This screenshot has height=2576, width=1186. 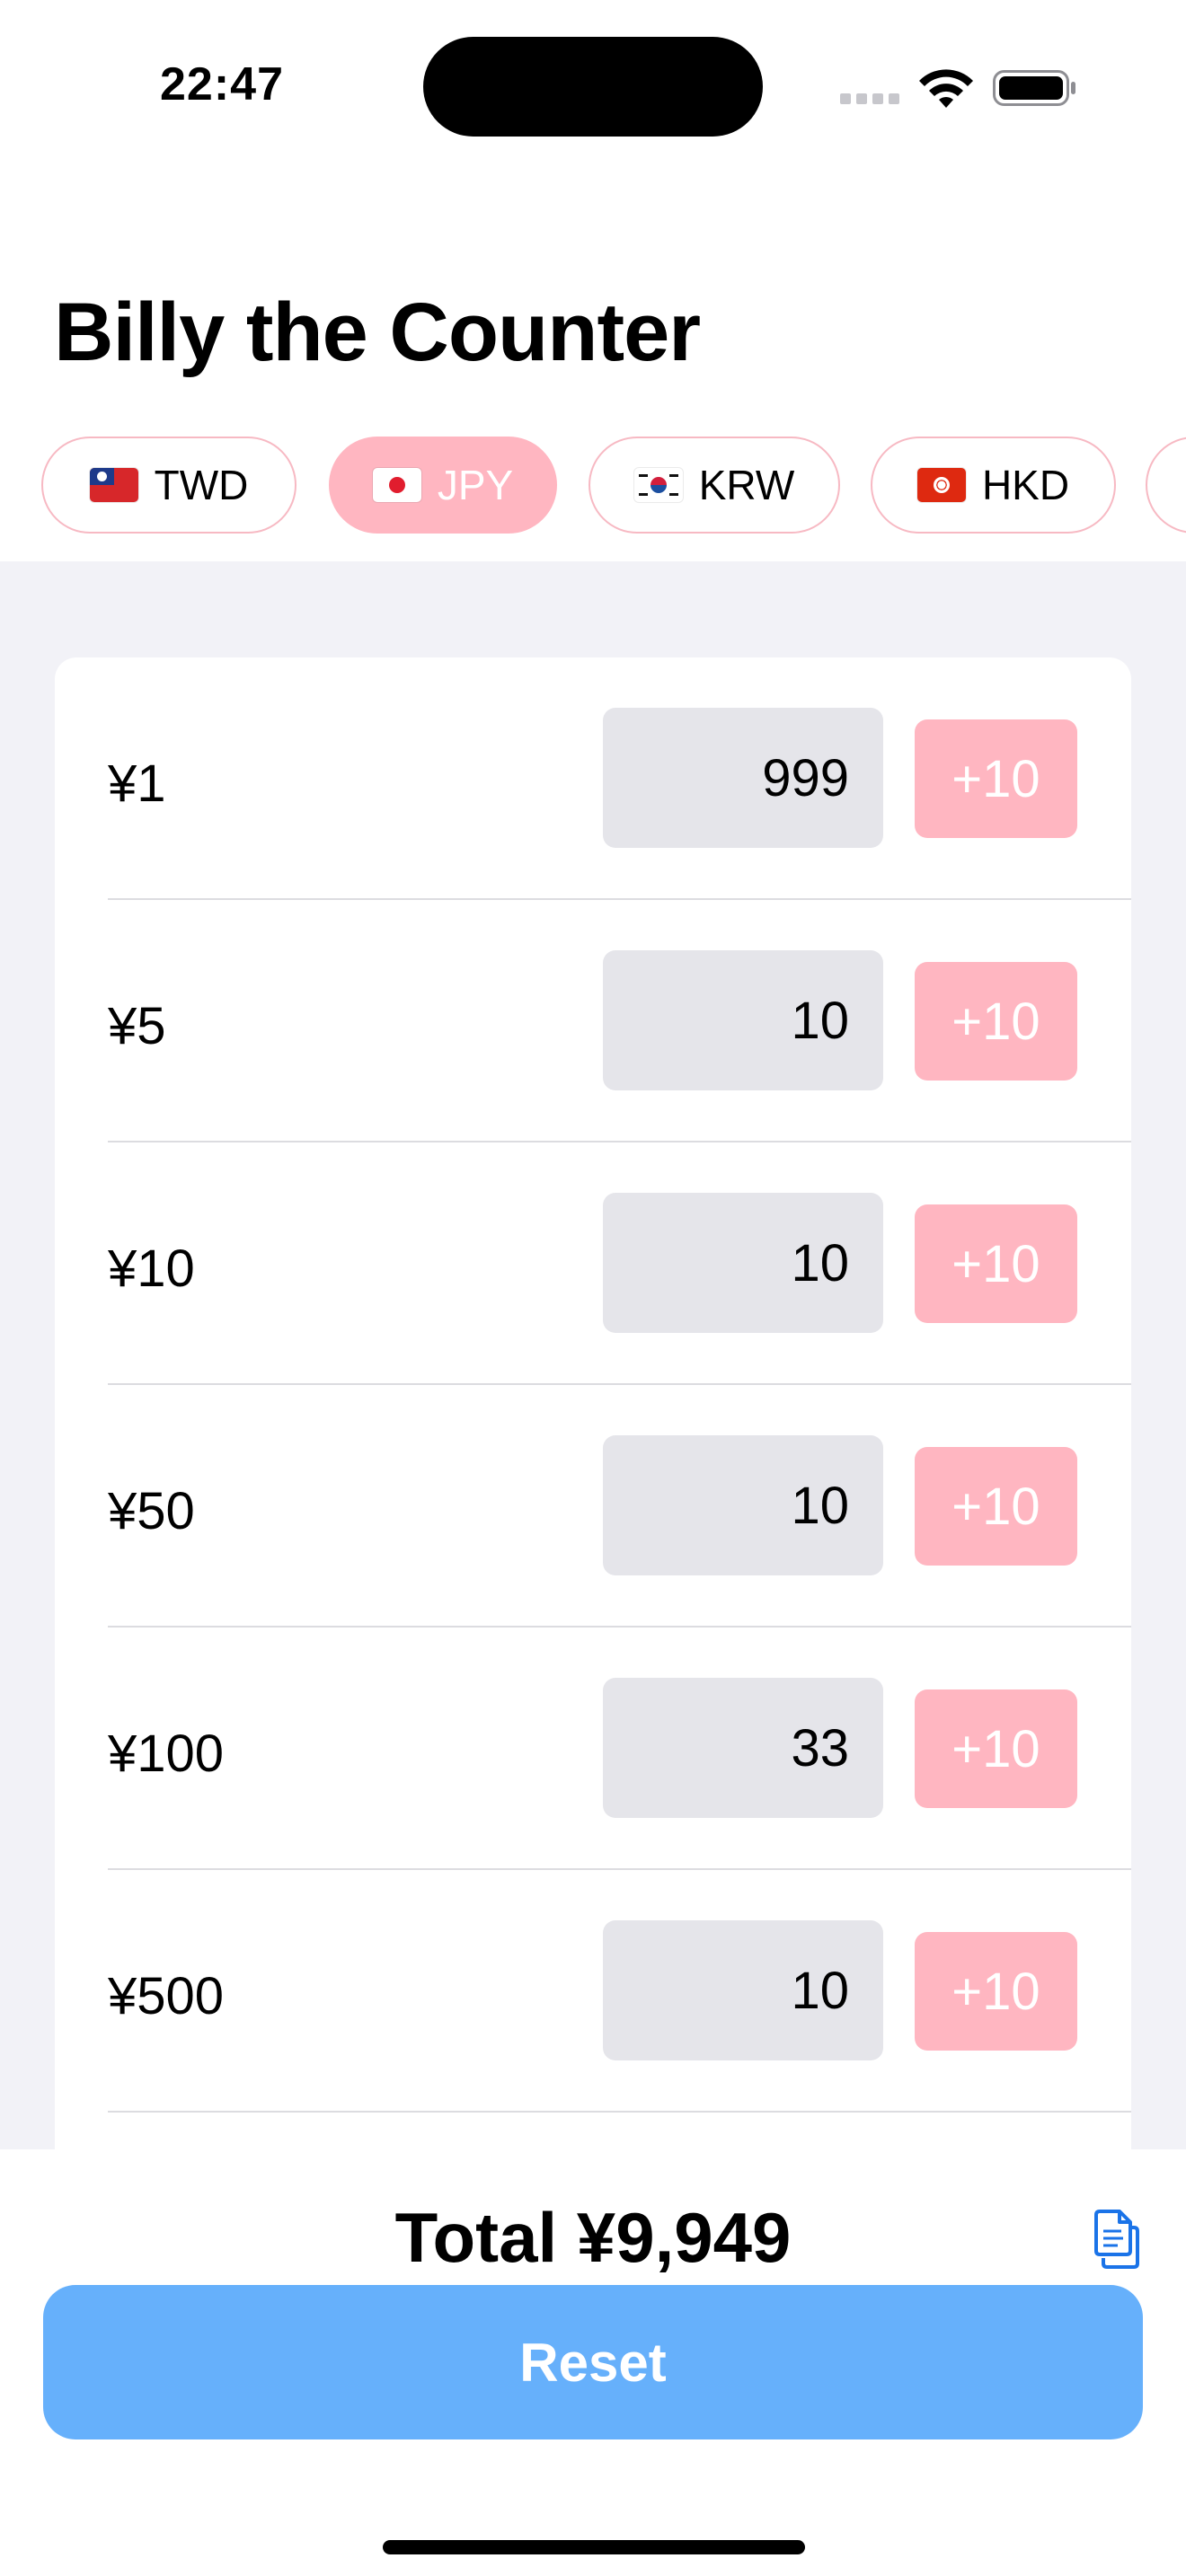 I want to click on currency-chip-twd: TWD, so click(x=168, y=485).